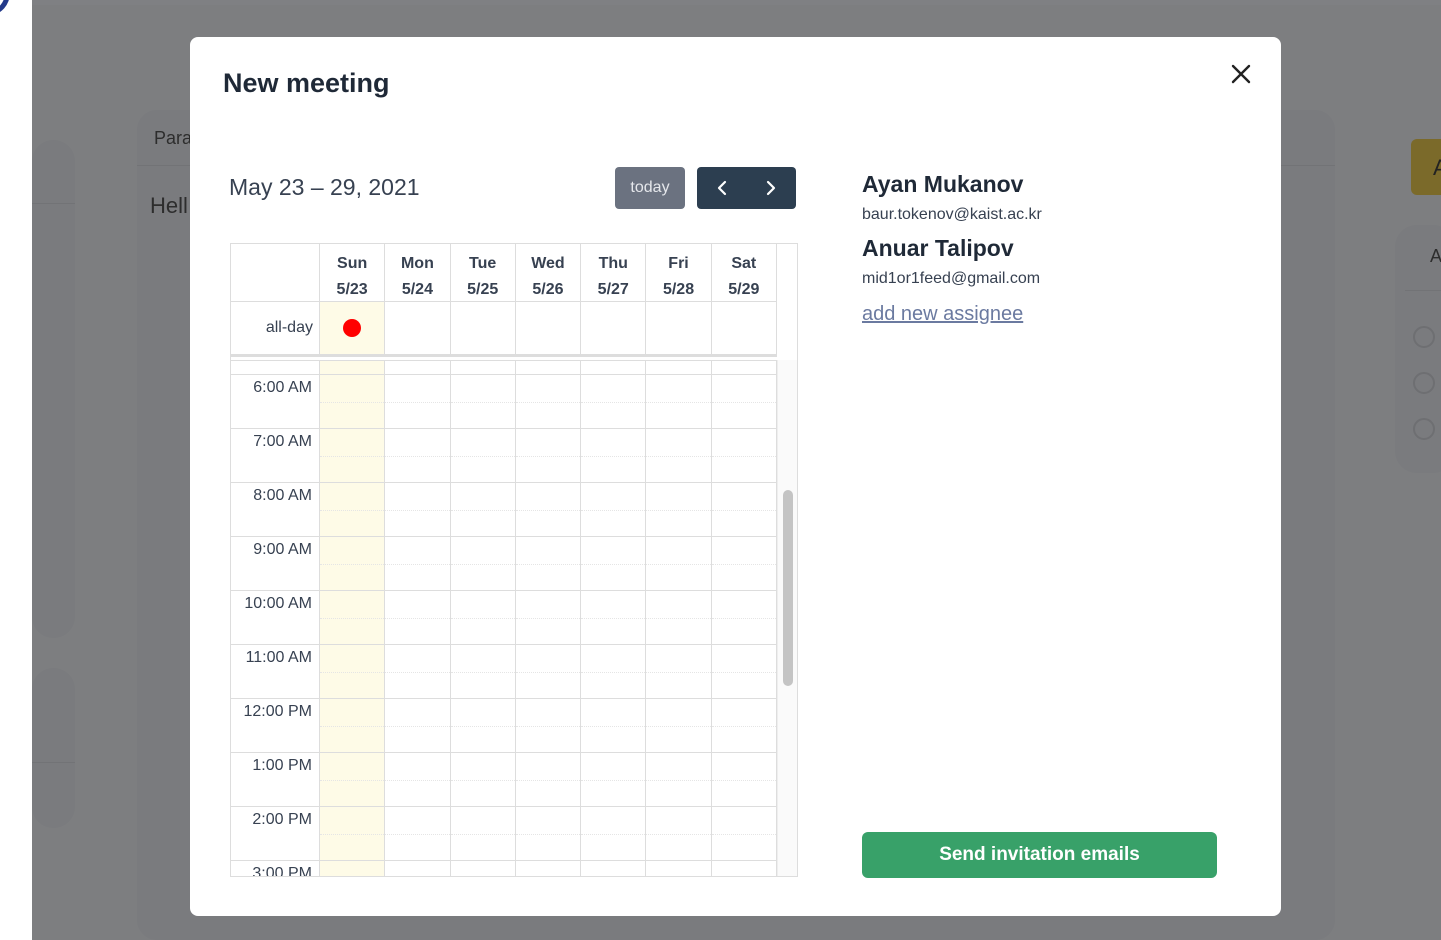 Image resolution: width=1441 pixels, height=940 pixels. I want to click on all-day-cell-wed, so click(549, 328).